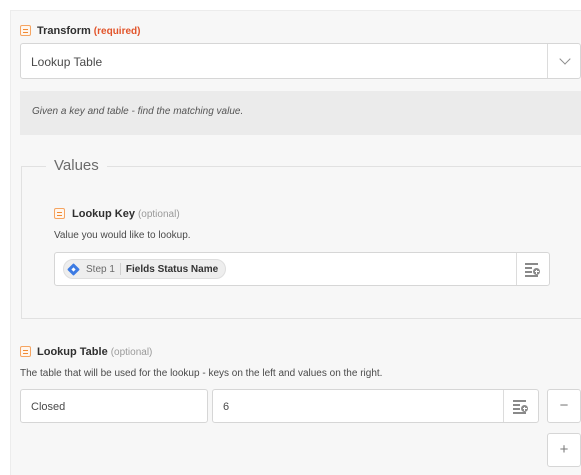 The width and height of the screenshot is (581, 475). I want to click on required-indicator: (required), so click(117, 31).